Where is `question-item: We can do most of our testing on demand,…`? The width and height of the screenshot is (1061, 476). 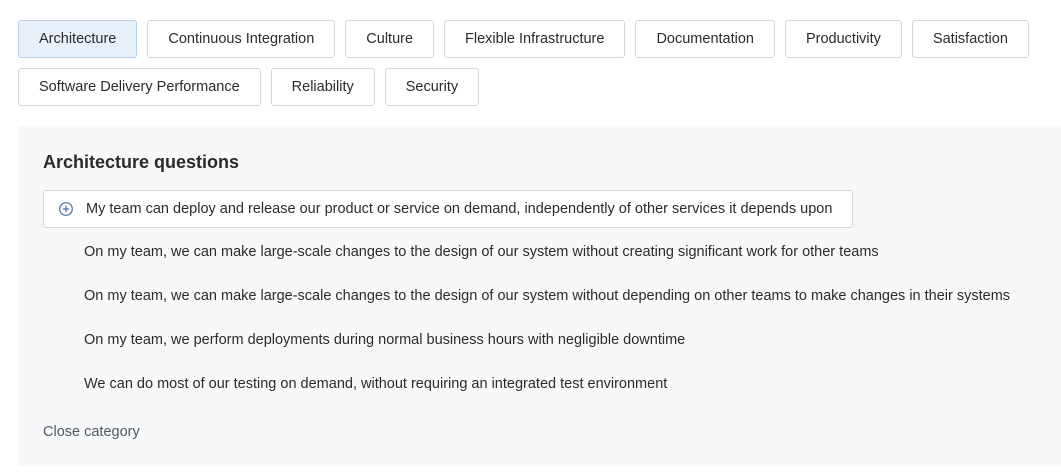
question-item: We can do most of our testing on demand,… is located at coordinates (375, 384).